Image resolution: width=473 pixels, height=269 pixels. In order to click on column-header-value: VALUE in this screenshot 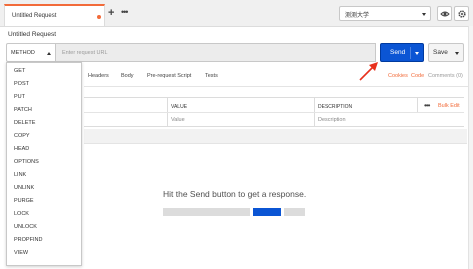, I will do `click(179, 107)`.